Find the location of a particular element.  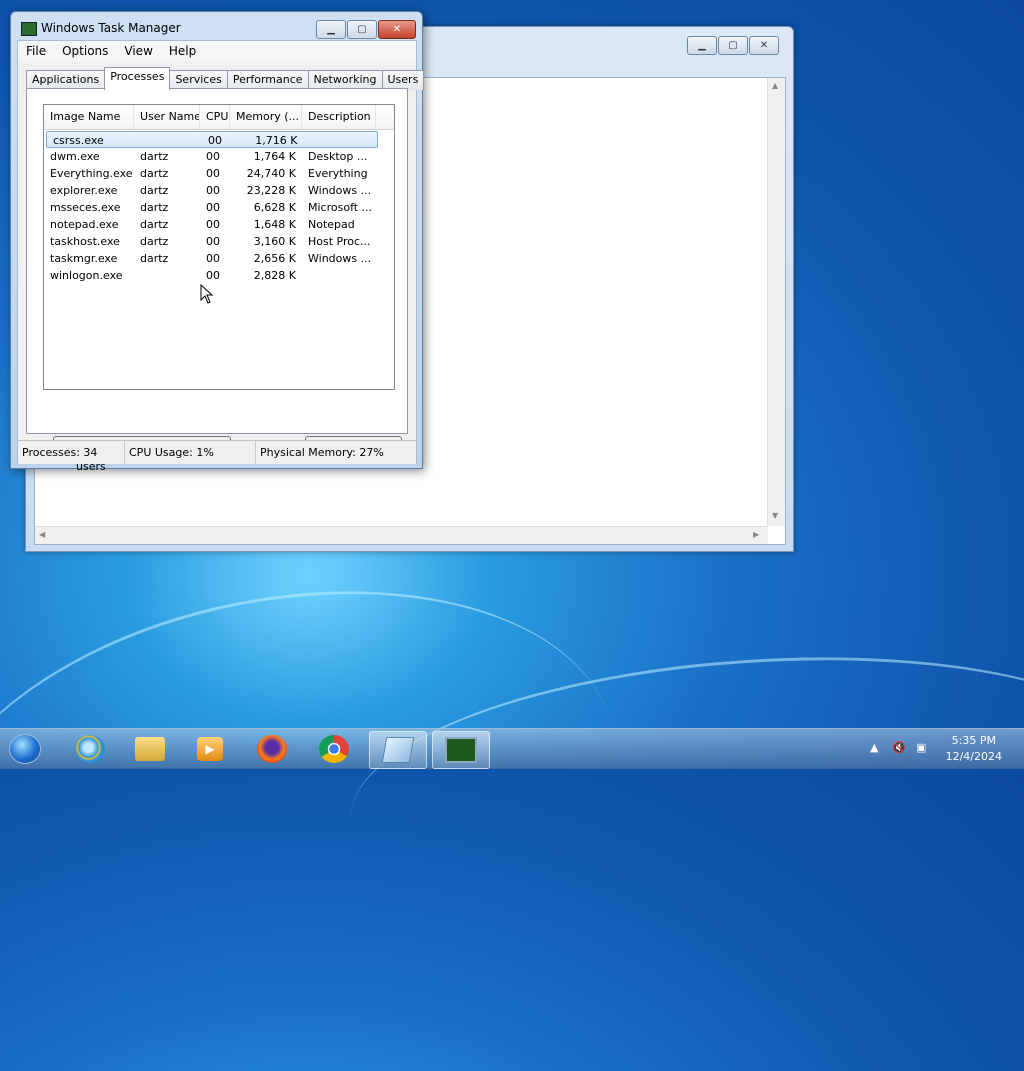

taskbar-task-manager is located at coordinates (461, 750).